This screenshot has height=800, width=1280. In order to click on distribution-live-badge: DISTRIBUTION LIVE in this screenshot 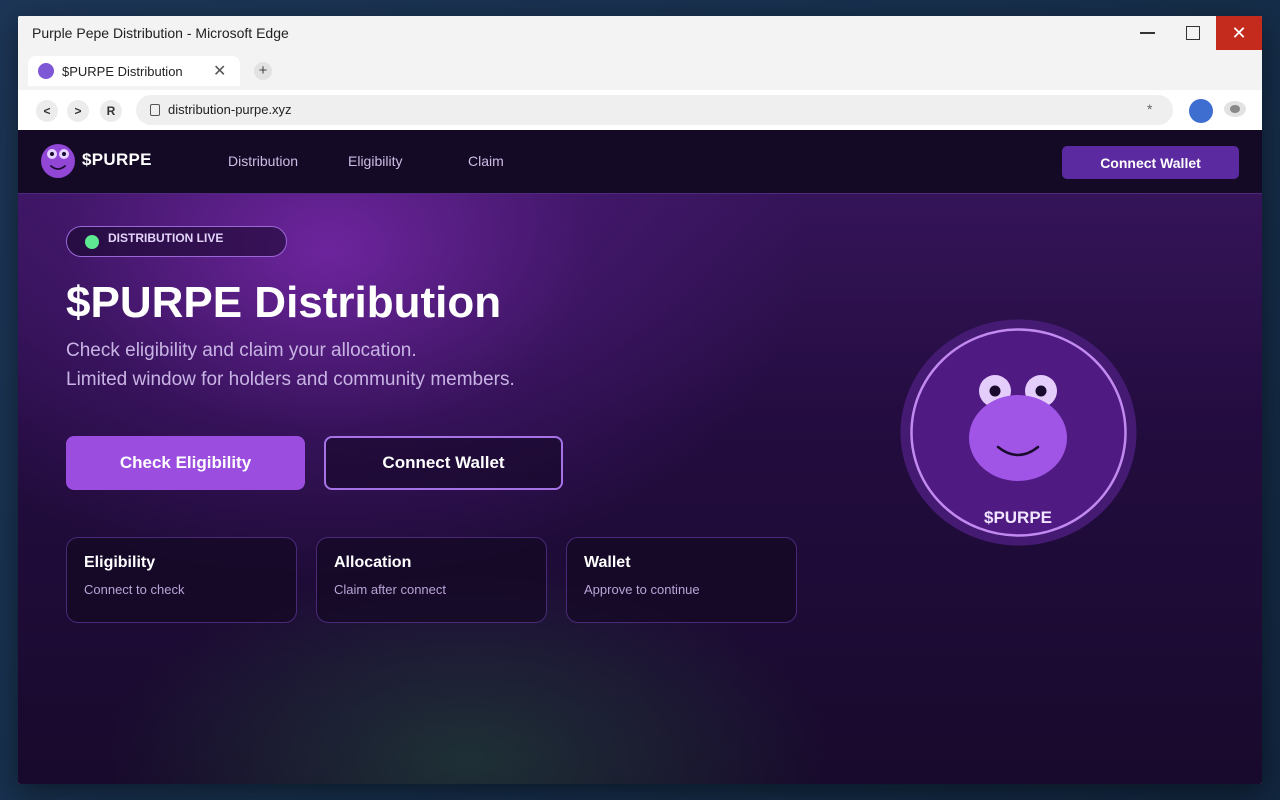, I will do `click(176, 241)`.